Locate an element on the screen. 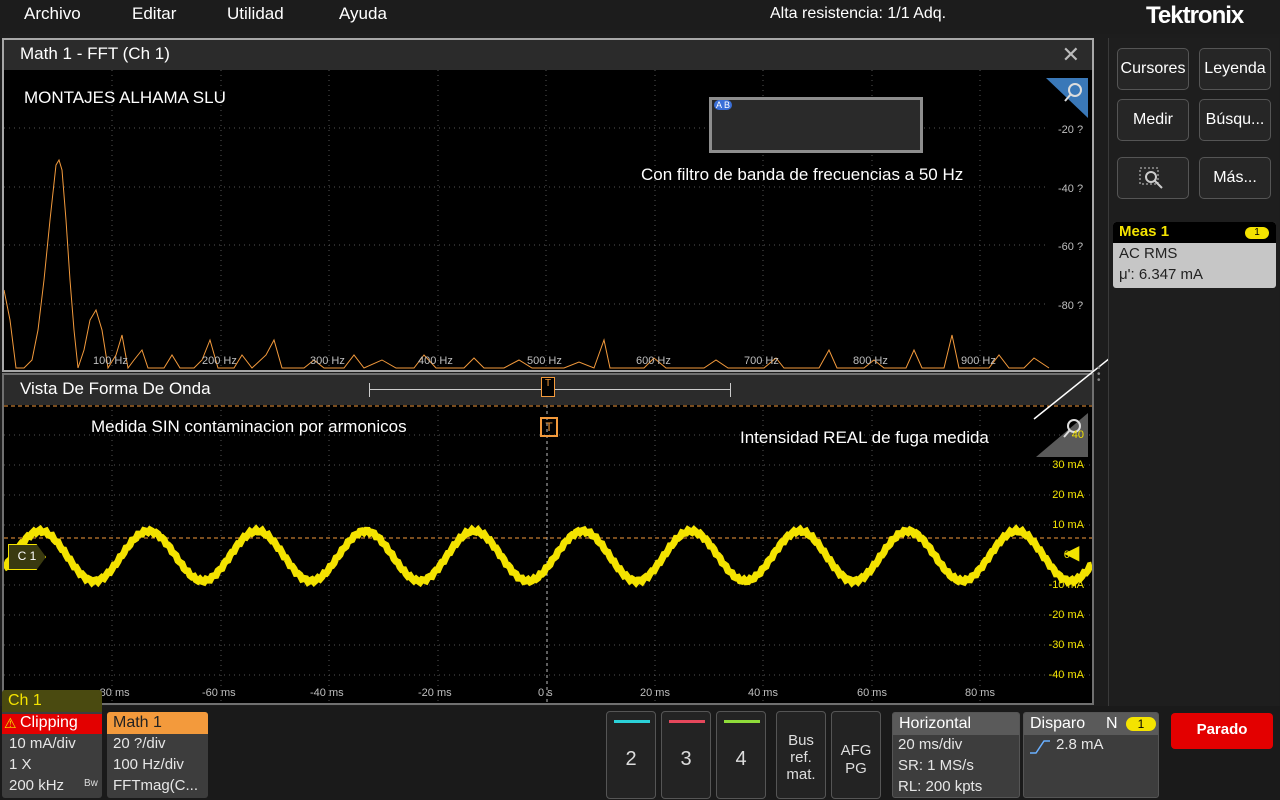  meas-1-title: Meas 1 is located at coordinates (1144, 231).